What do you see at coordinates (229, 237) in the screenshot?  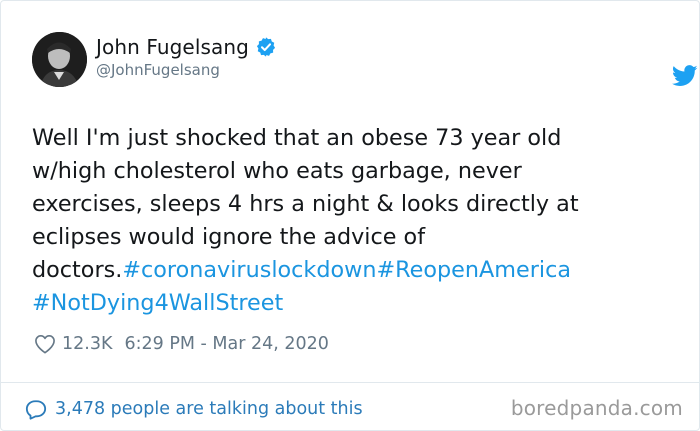 I see `tweet-line: eclipses would ignore the advice of` at bounding box center [229, 237].